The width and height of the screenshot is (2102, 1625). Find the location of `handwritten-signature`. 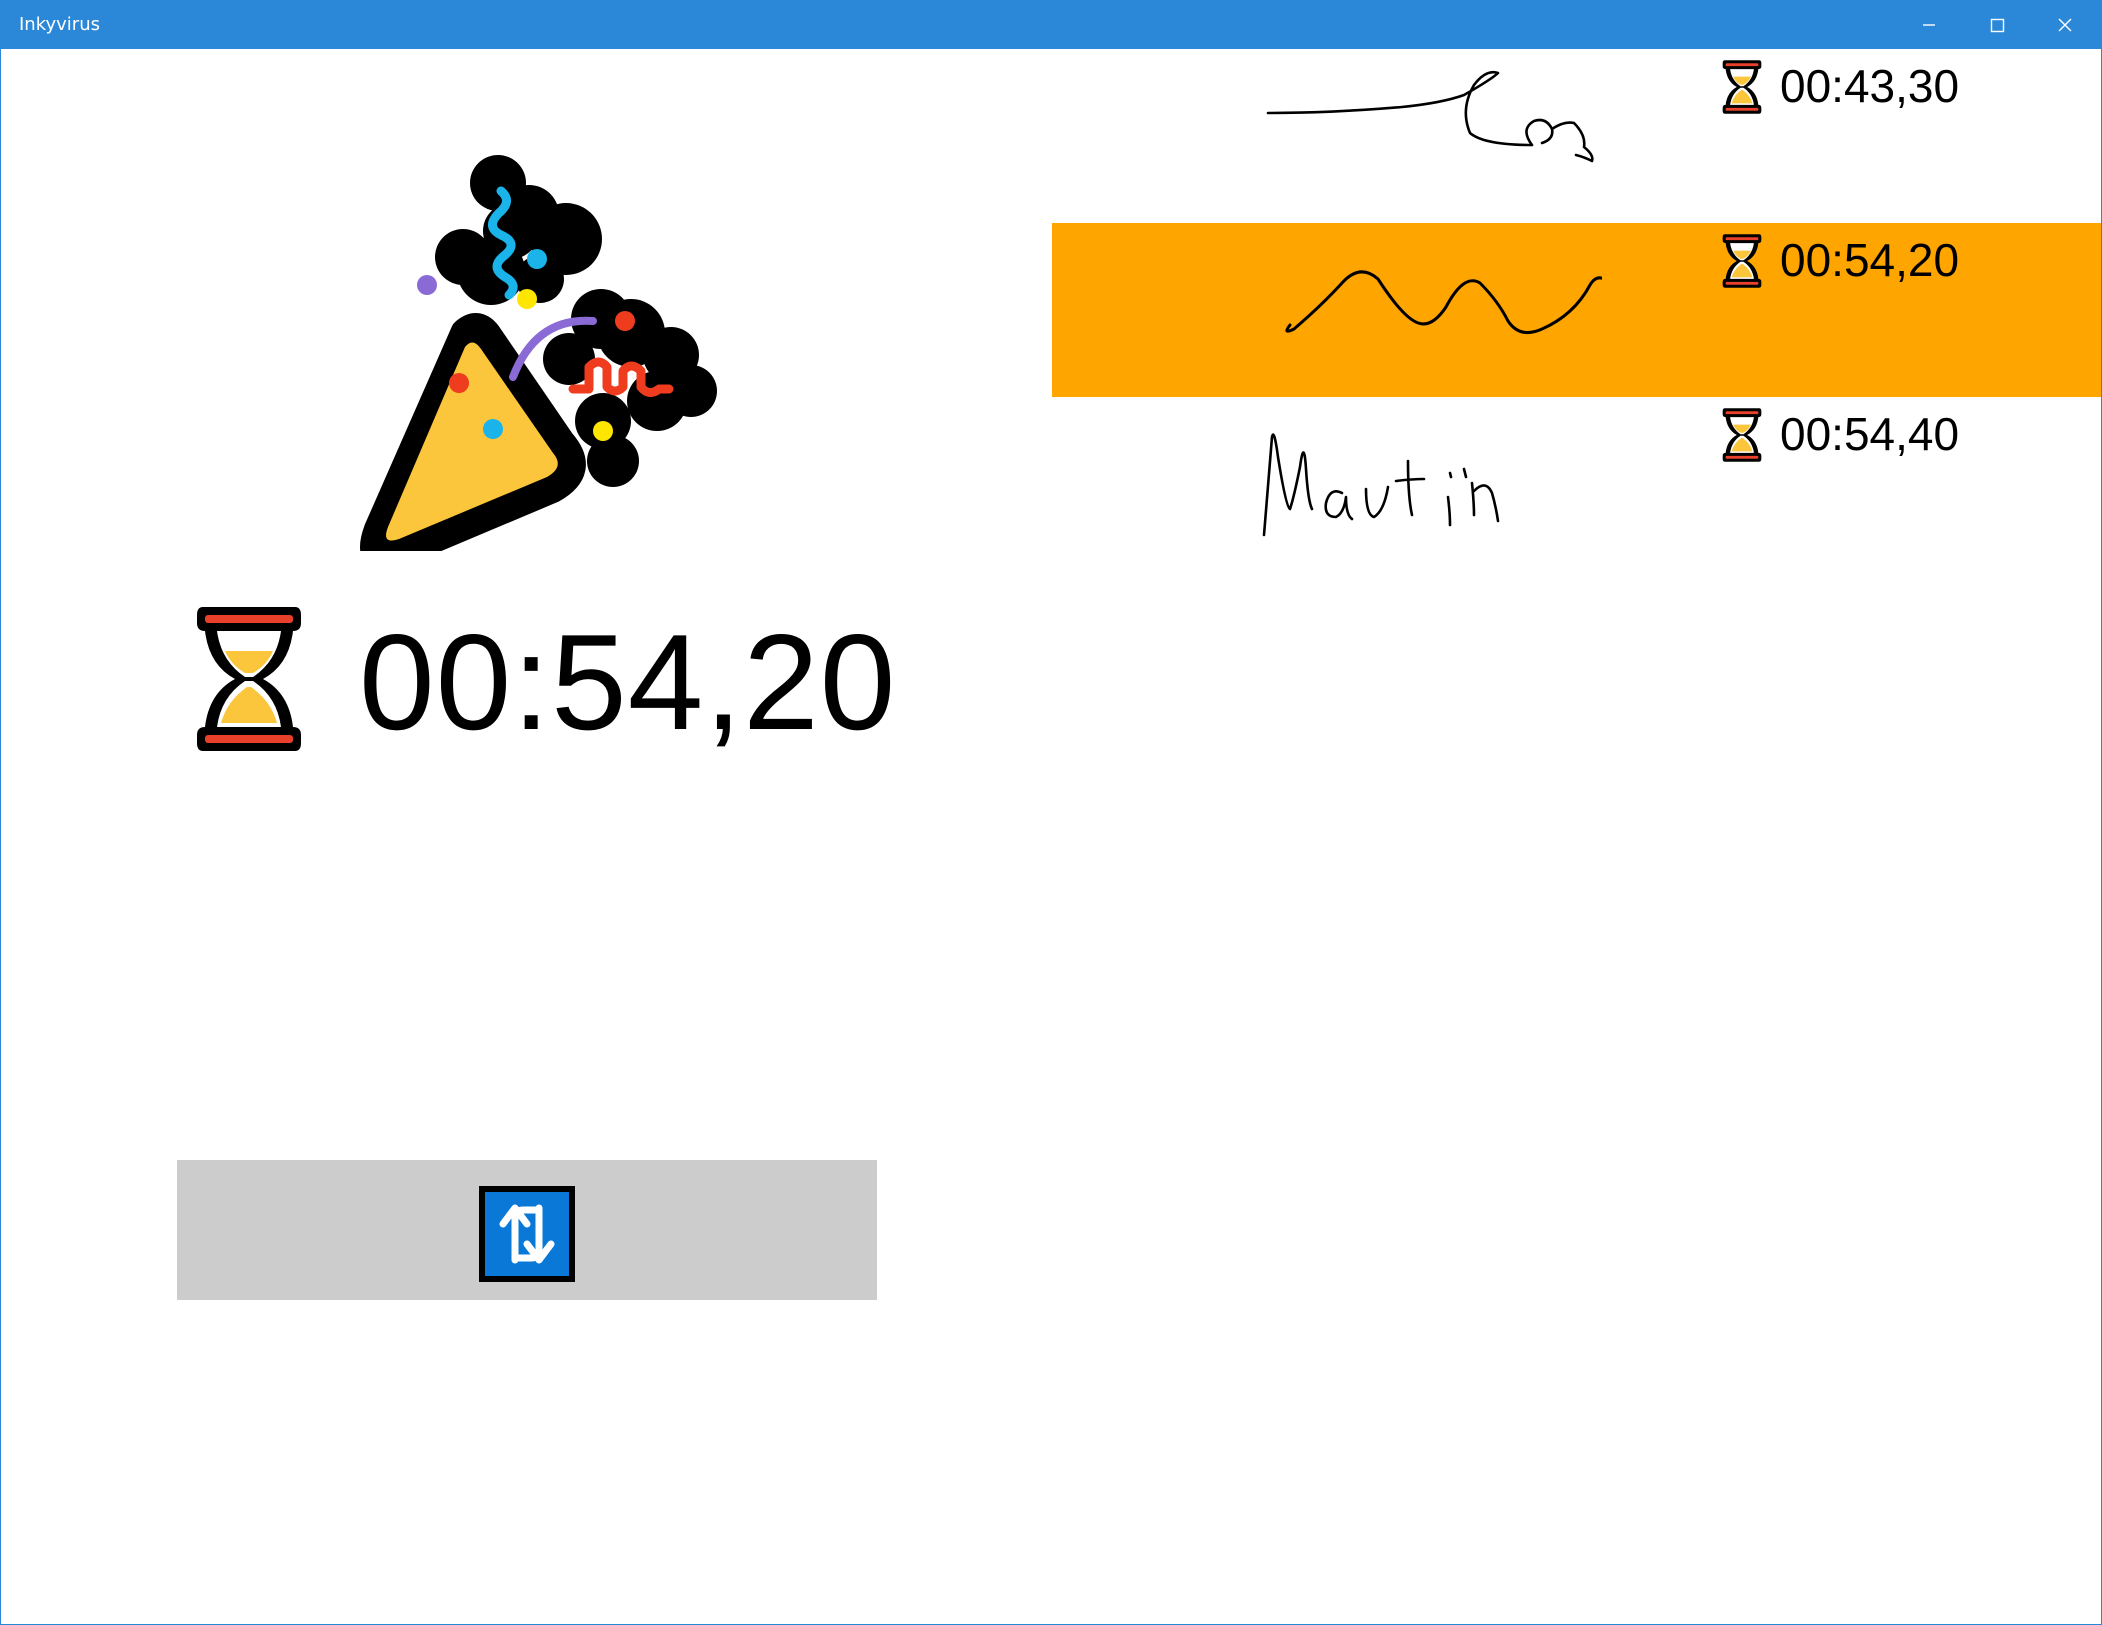

handwritten-signature is located at coordinates (1430, 116).